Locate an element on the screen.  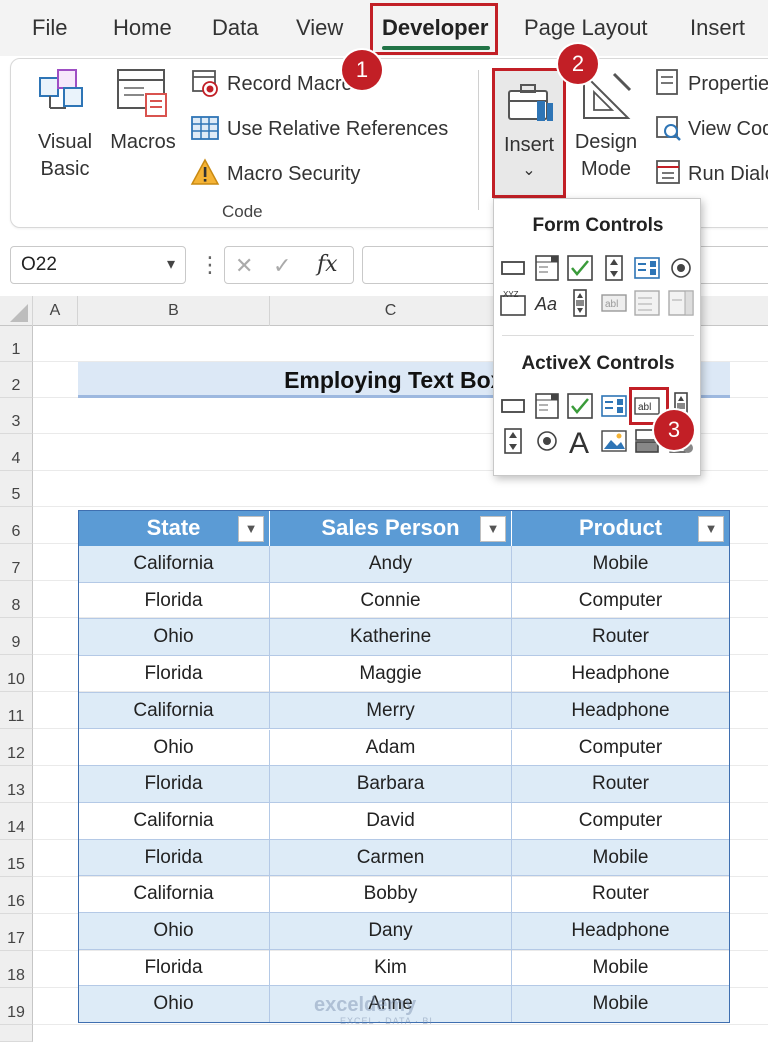
row-header-4: 4 is located at coordinates (16, 452).